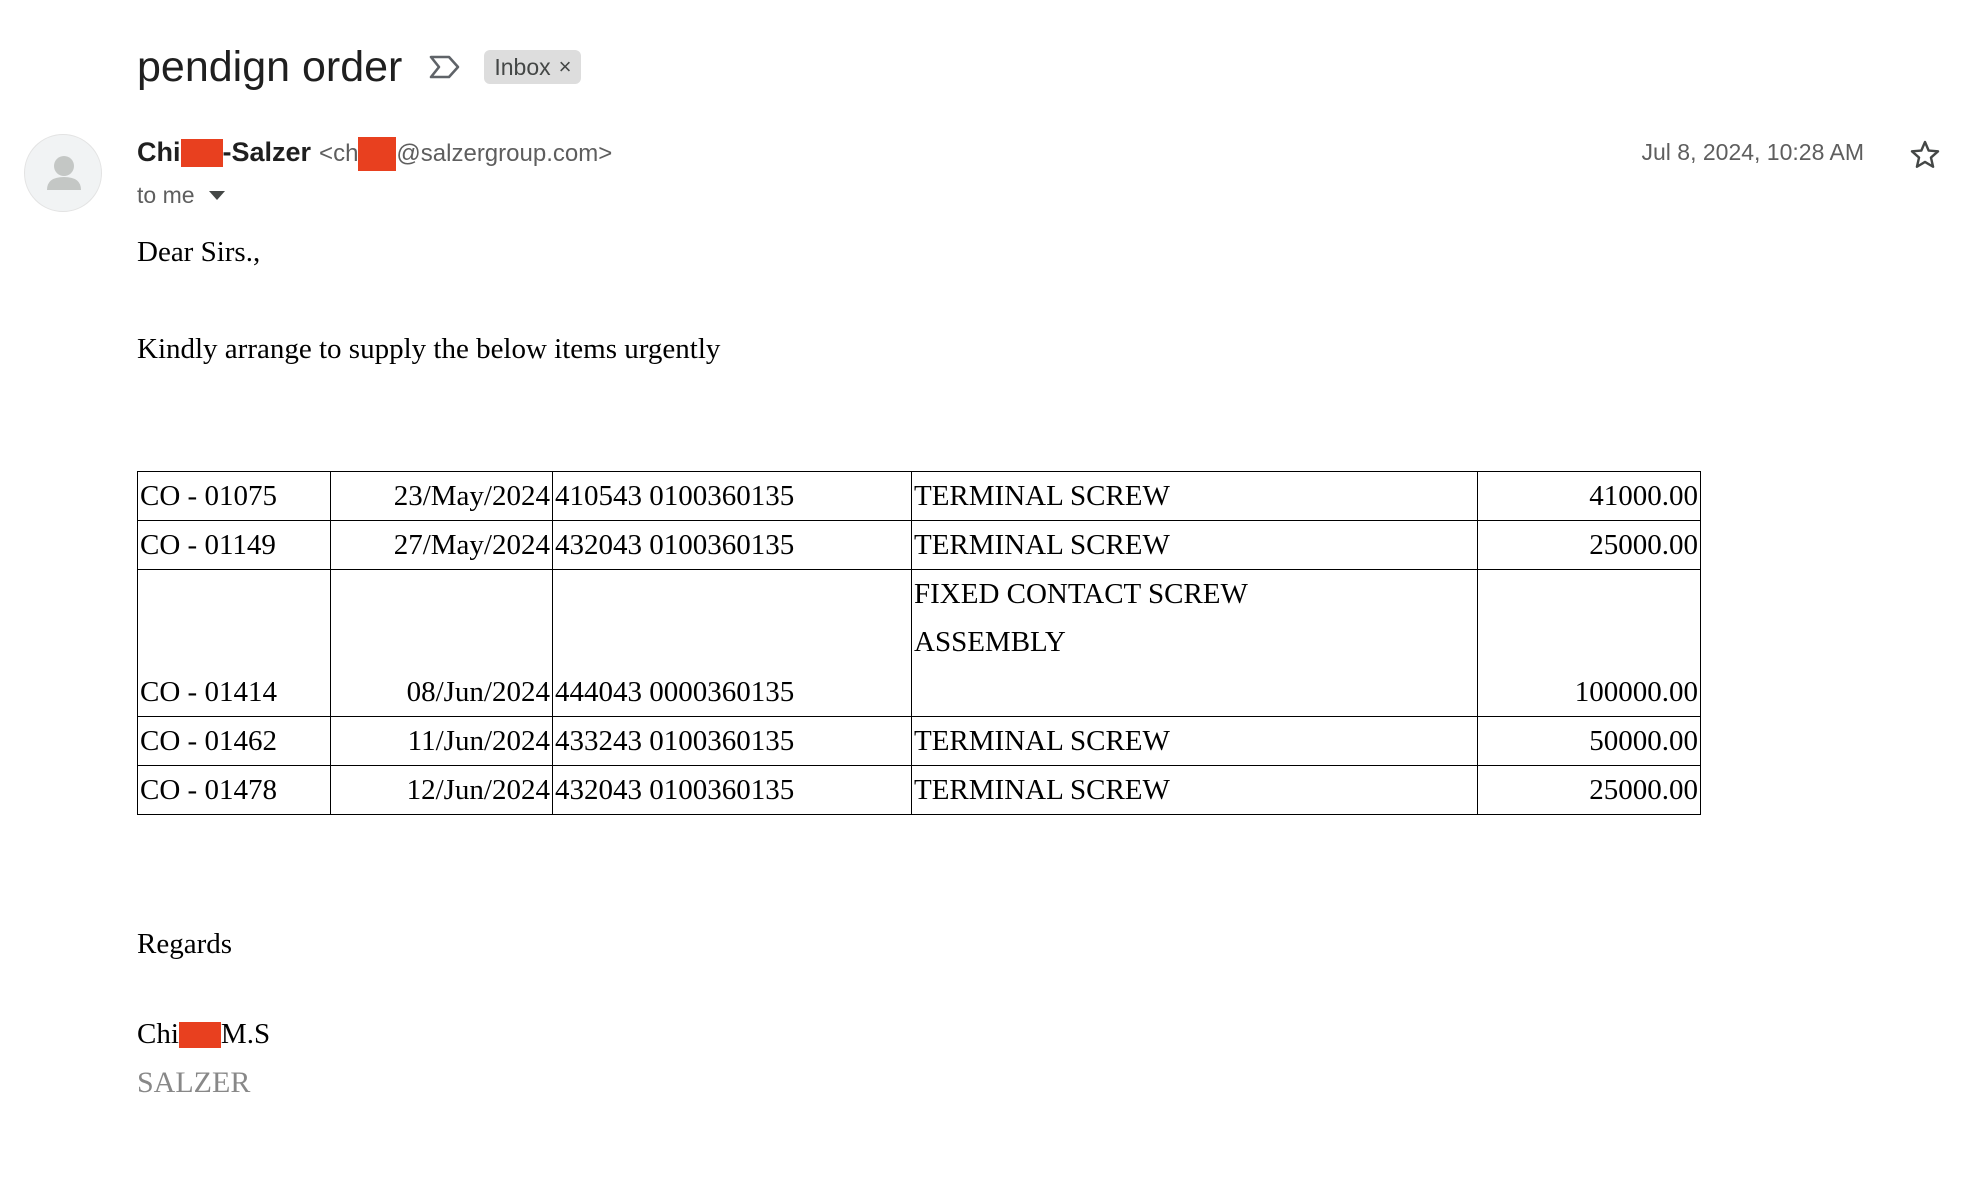 The image size is (1982, 1180). I want to click on subject-row: pendign order Inbox ×, so click(359, 67).